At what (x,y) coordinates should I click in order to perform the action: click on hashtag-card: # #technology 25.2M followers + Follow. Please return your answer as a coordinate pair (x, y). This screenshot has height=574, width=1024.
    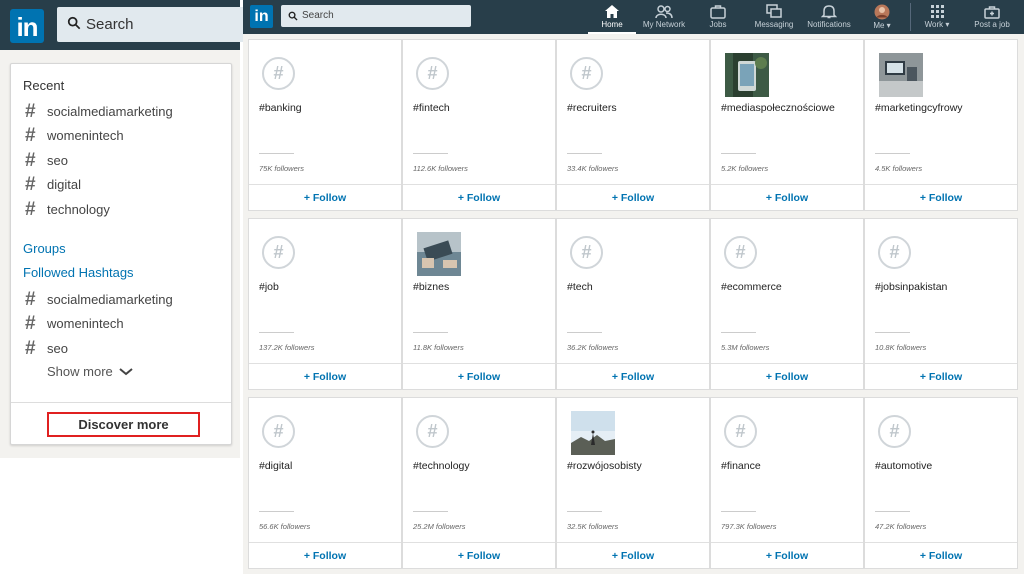
    Looking at the image, I should click on (479, 483).